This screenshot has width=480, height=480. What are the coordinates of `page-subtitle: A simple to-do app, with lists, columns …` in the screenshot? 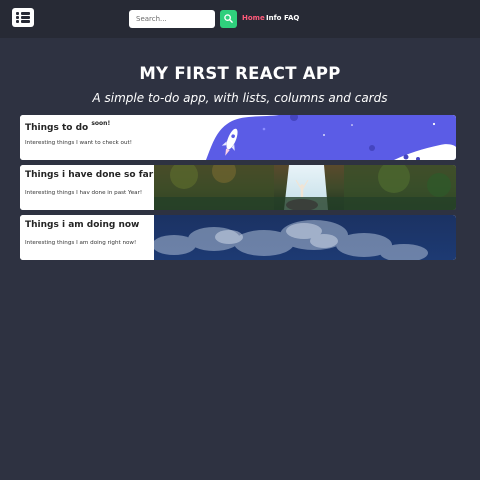 It's located at (240, 98).